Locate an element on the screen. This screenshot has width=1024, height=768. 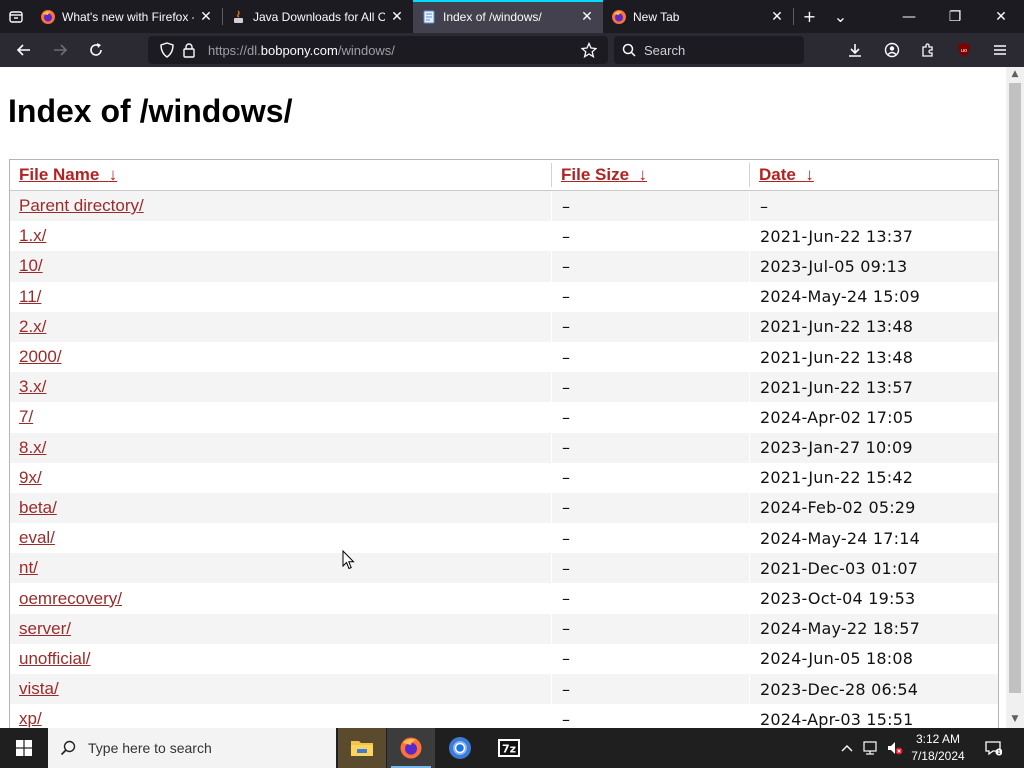
directory-link: 8.x/ is located at coordinates (32, 448).